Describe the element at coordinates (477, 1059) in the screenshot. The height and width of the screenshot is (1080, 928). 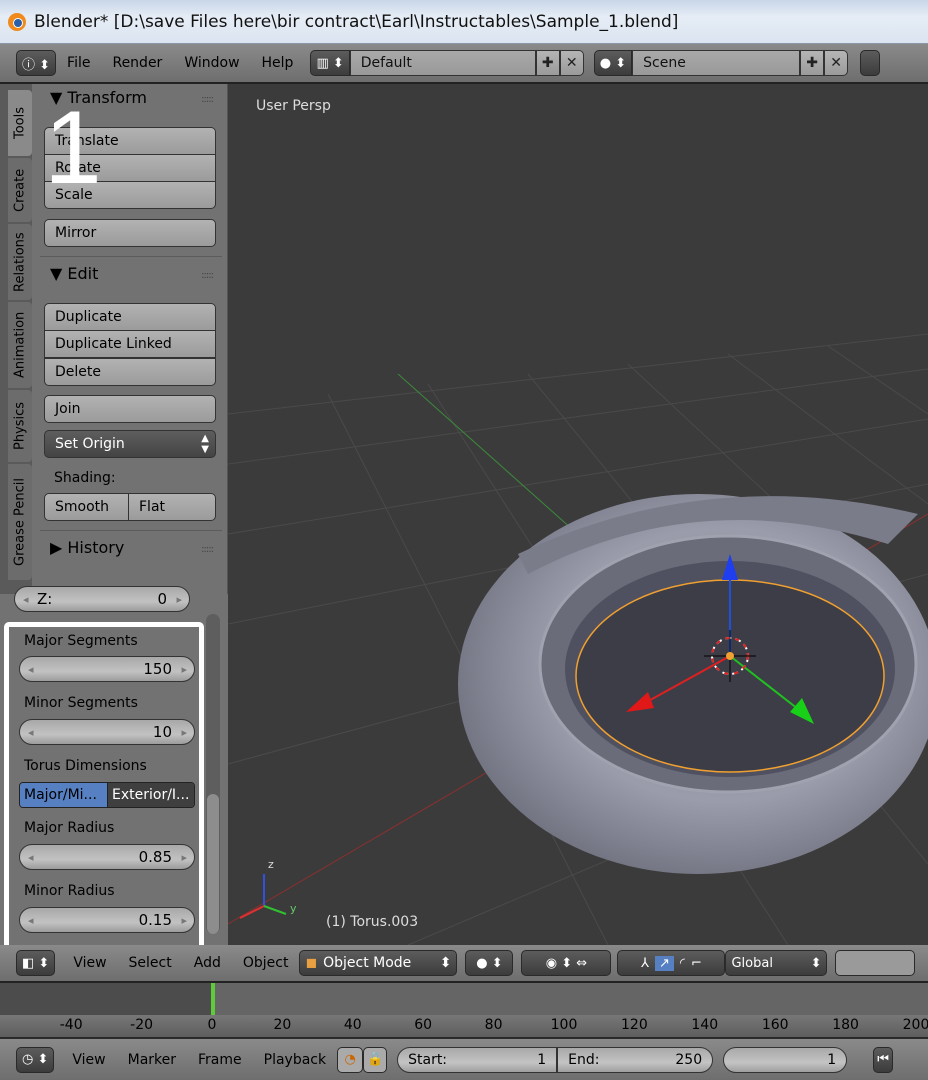
I see `start-frame-field: Start: 1` at that location.